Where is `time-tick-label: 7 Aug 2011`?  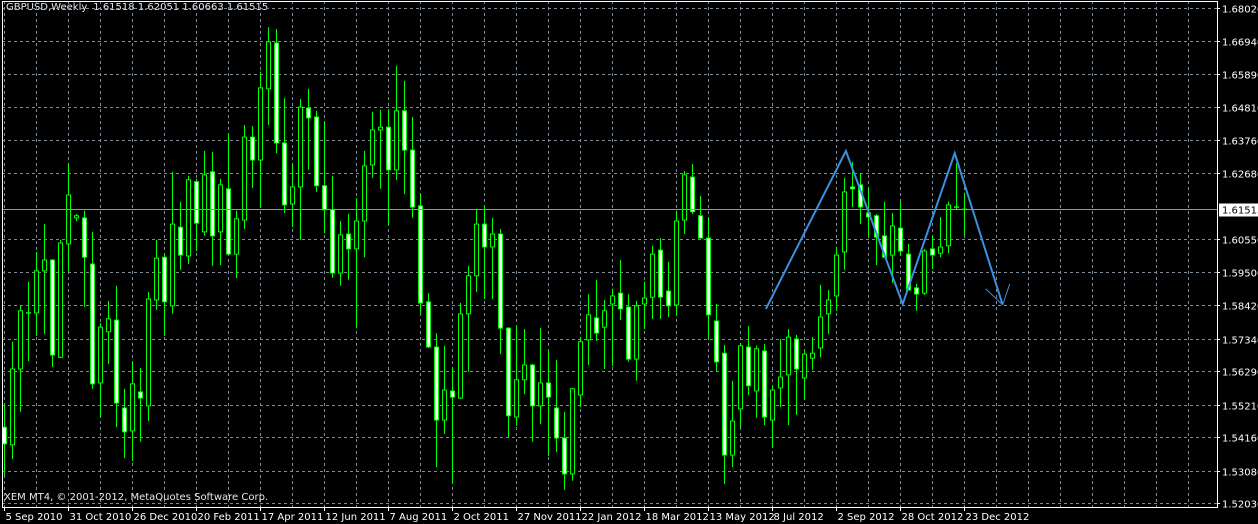
time-tick-label: 7 Aug 2011 is located at coordinates (419, 517).